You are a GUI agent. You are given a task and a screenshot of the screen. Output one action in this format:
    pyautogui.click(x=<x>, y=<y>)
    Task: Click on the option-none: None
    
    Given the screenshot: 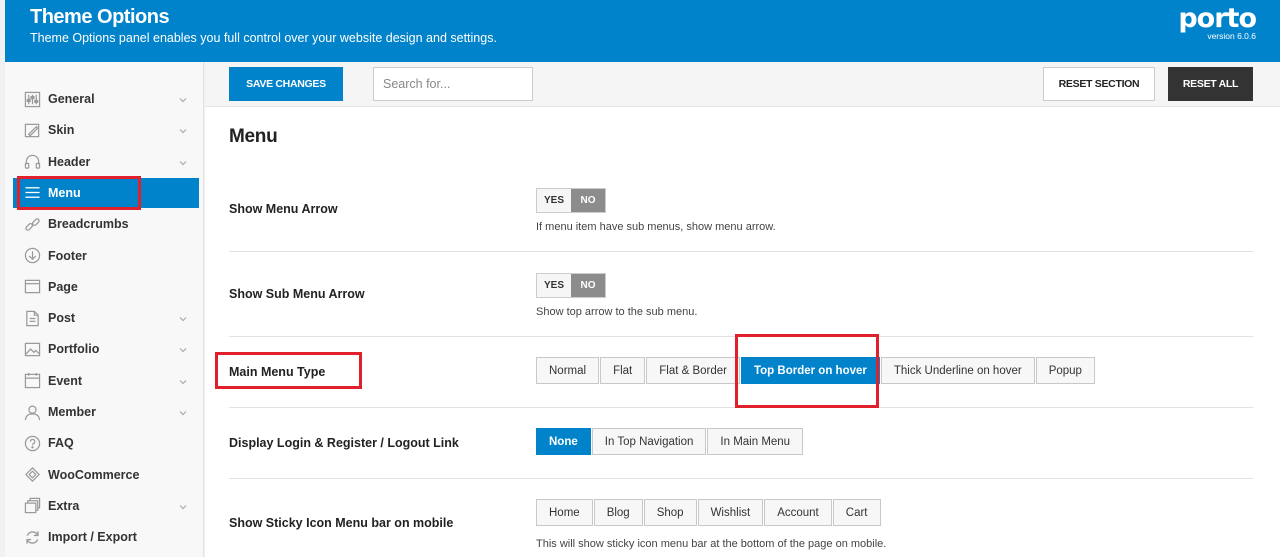 What is the action you would take?
    pyautogui.click(x=563, y=441)
    